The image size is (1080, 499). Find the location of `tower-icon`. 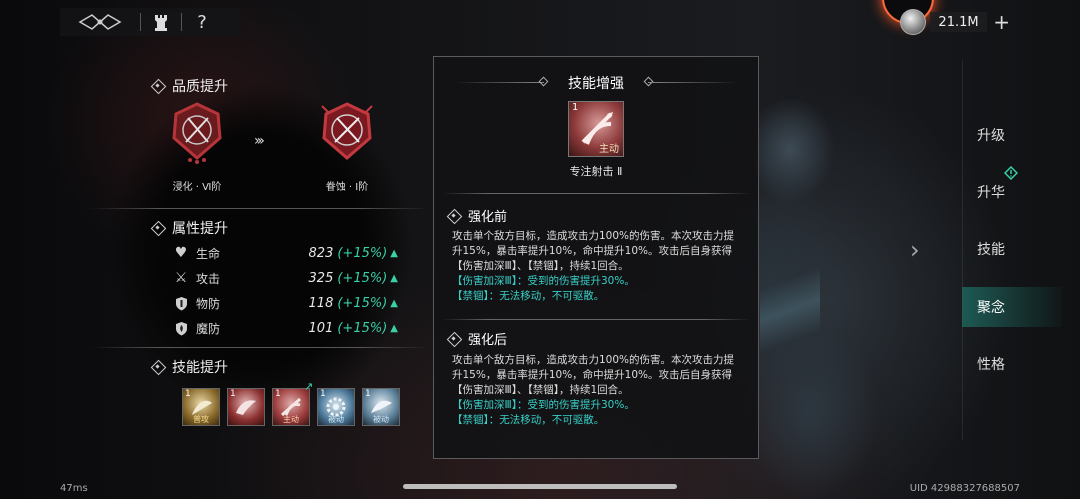

tower-icon is located at coordinates (161, 23).